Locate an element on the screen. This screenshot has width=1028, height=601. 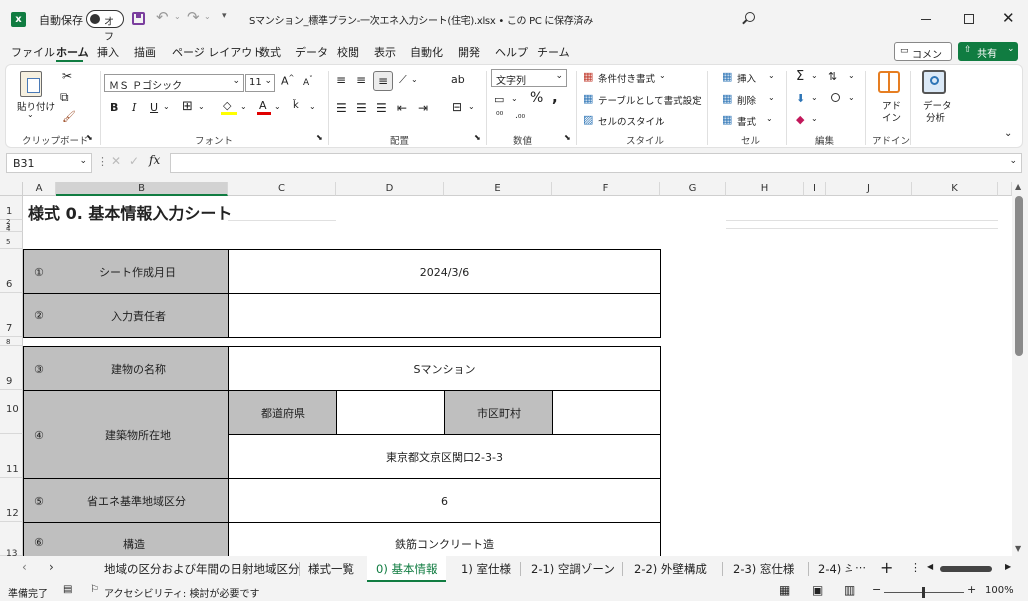
alignment-launcher-icon: ⬊ is located at coordinates (477, 137).